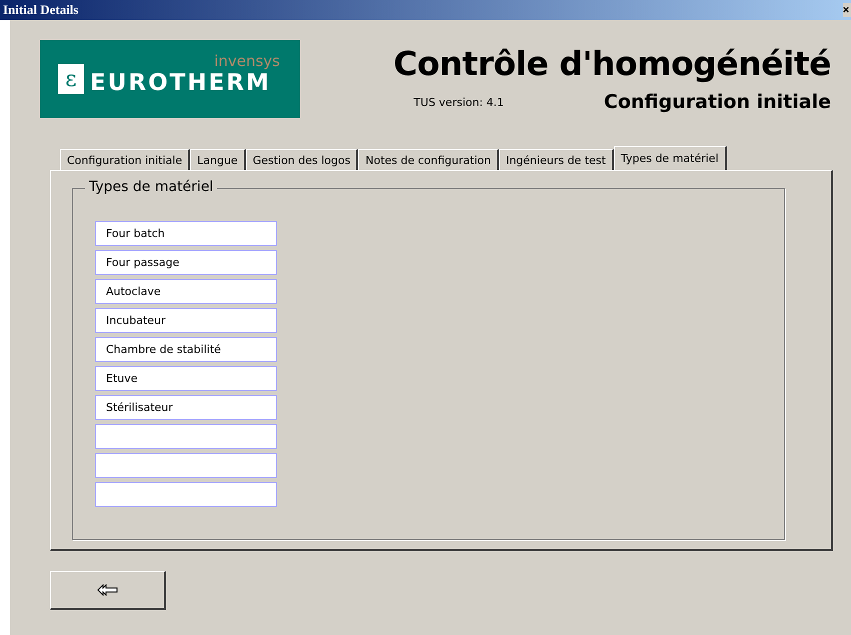 The width and height of the screenshot is (851, 635). Describe the element at coordinates (428, 159) in the screenshot. I see `tab: Notes de configuration` at that location.